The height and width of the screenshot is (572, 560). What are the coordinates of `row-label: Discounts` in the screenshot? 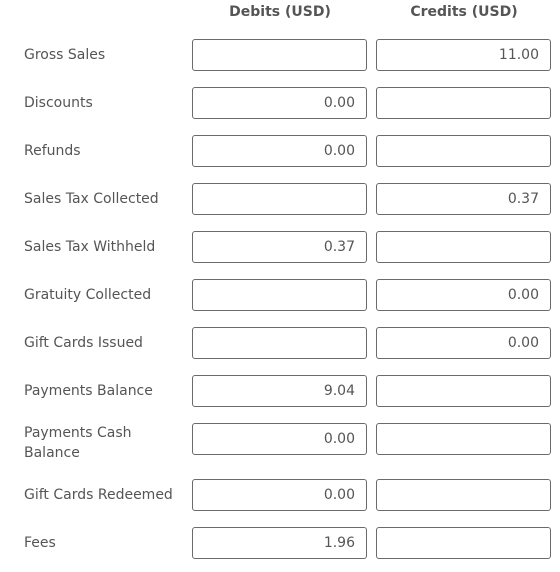 It's located at (58, 103).